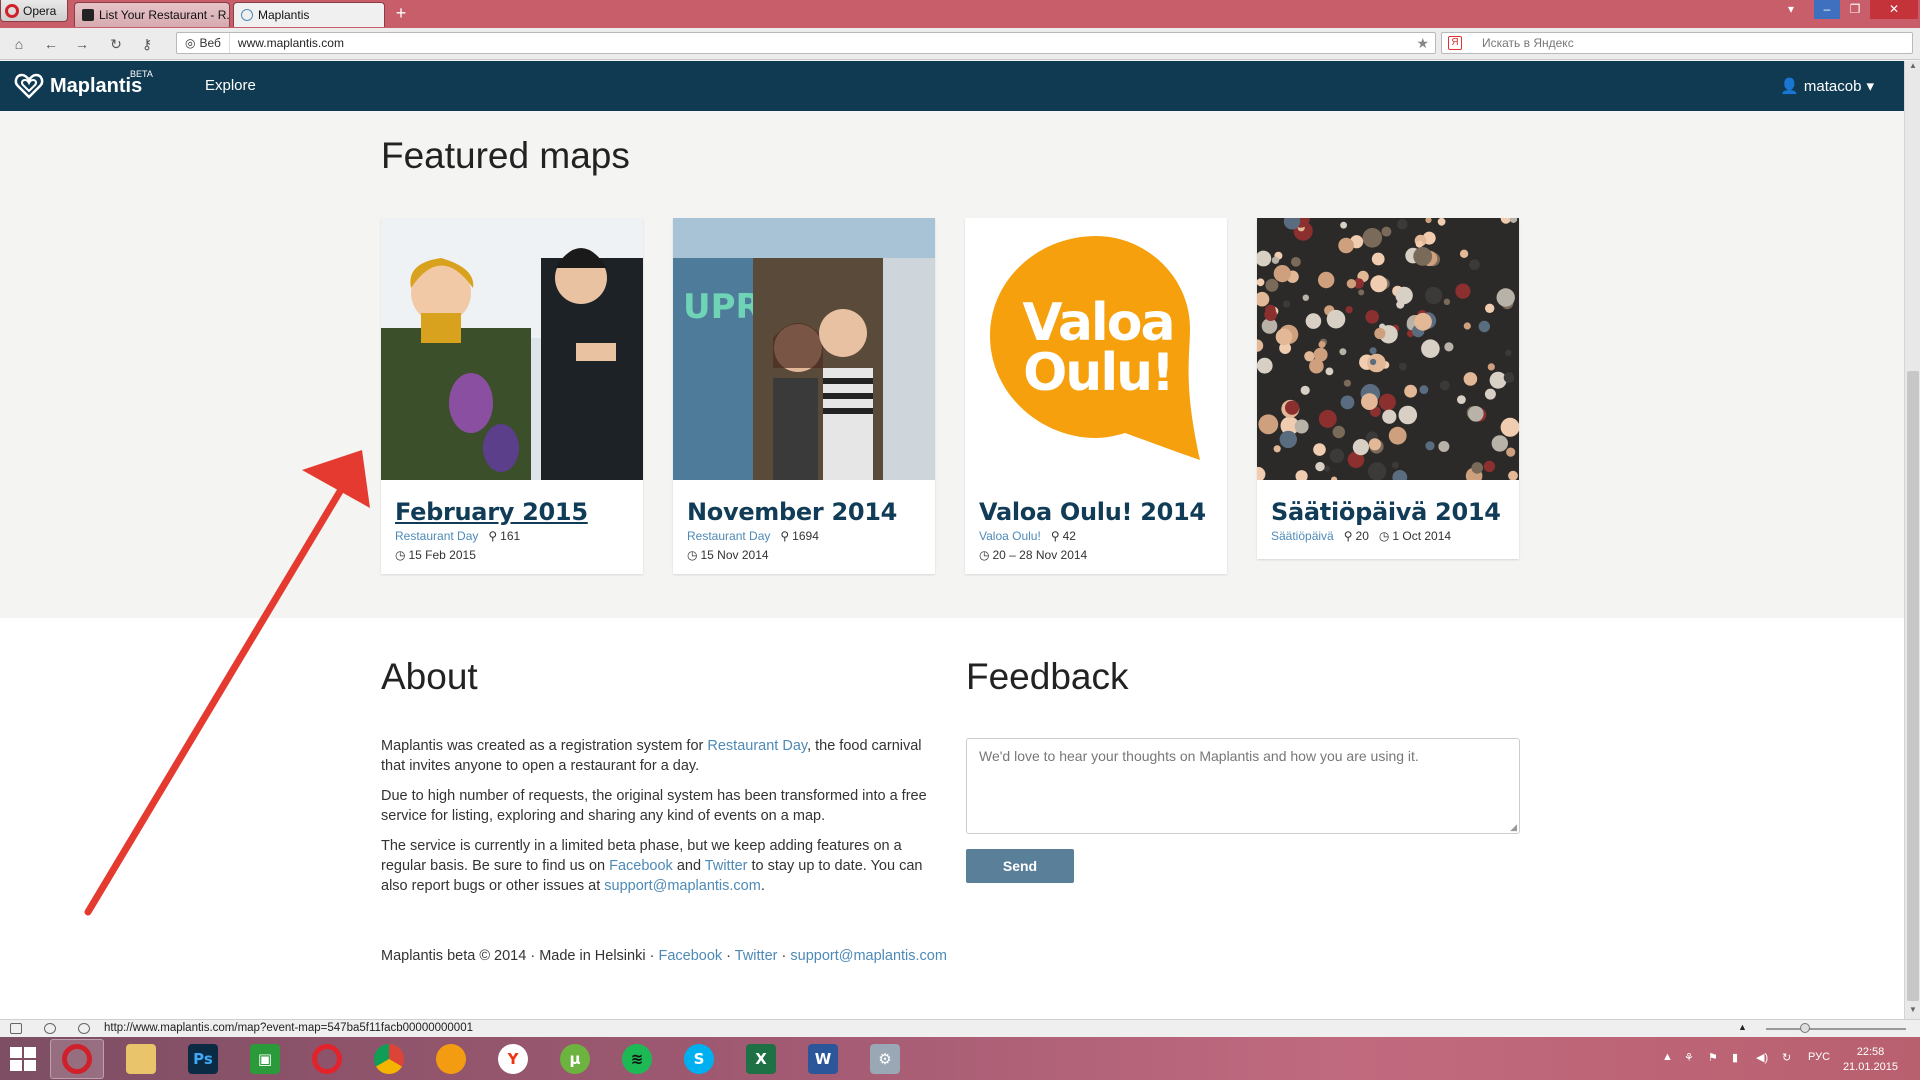 This screenshot has width=1920, height=1080. Describe the element at coordinates (756, 956) in the screenshot. I see `footer-twitter-link: Twitter` at that location.